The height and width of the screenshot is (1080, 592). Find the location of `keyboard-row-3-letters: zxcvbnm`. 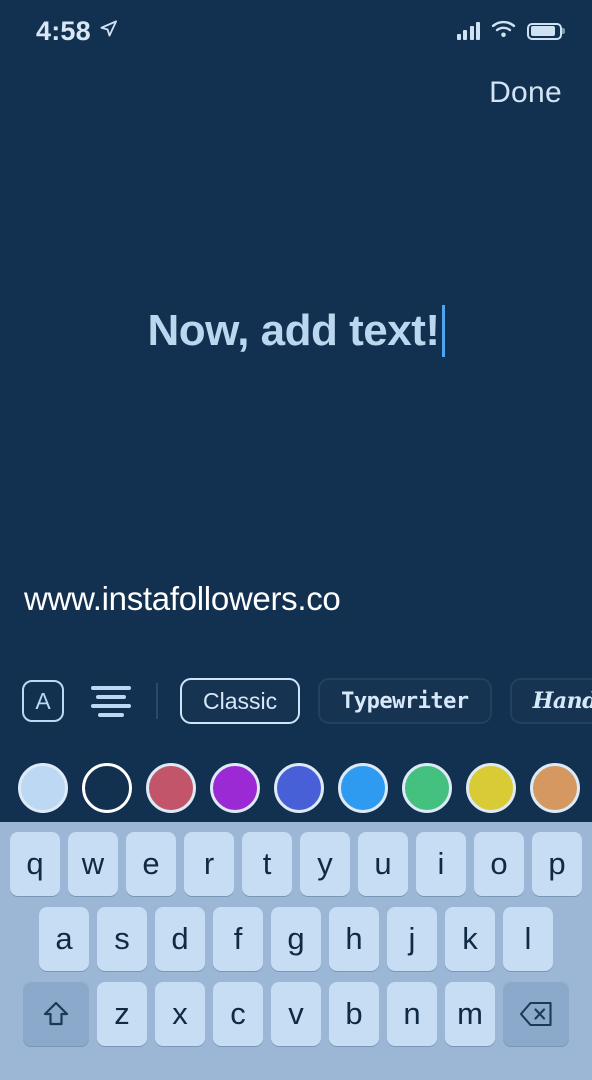

keyboard-row-3-letters: zxcvbnm is located at coordinates (296, 1014).